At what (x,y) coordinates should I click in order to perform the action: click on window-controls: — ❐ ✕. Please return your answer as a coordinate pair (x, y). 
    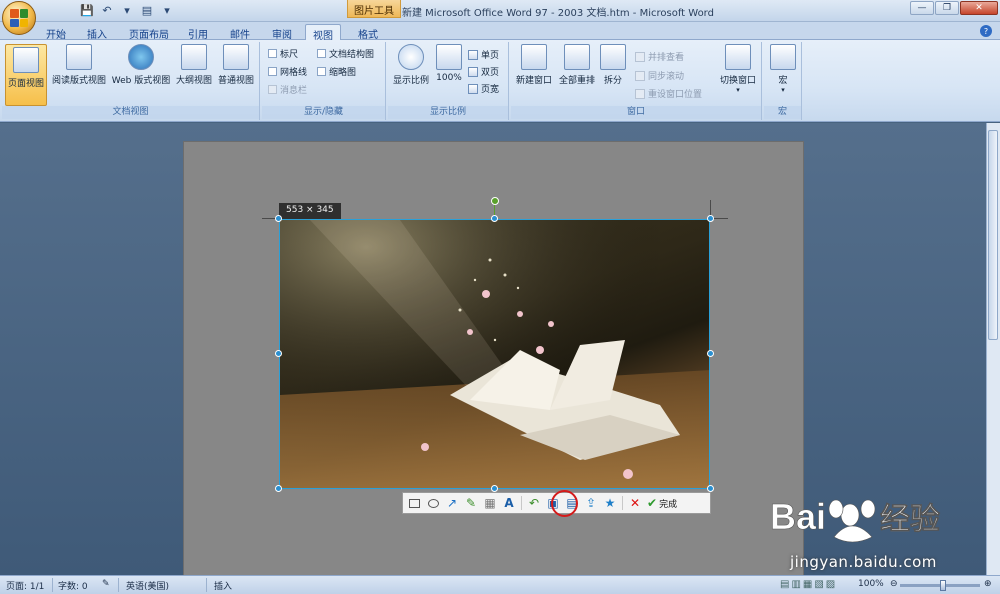
    Looking at the image, I should click on (954, 8).